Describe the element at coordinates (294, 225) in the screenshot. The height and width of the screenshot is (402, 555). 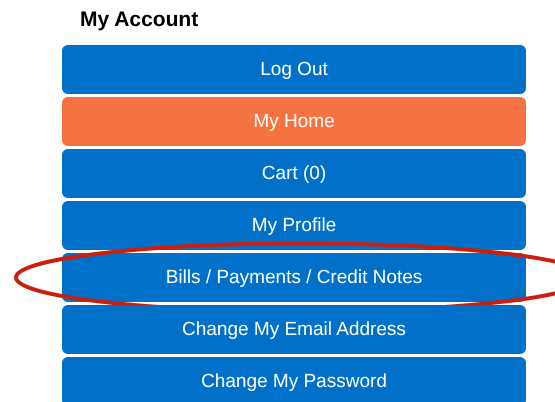
I see `menu-button: My Profile` at that location.